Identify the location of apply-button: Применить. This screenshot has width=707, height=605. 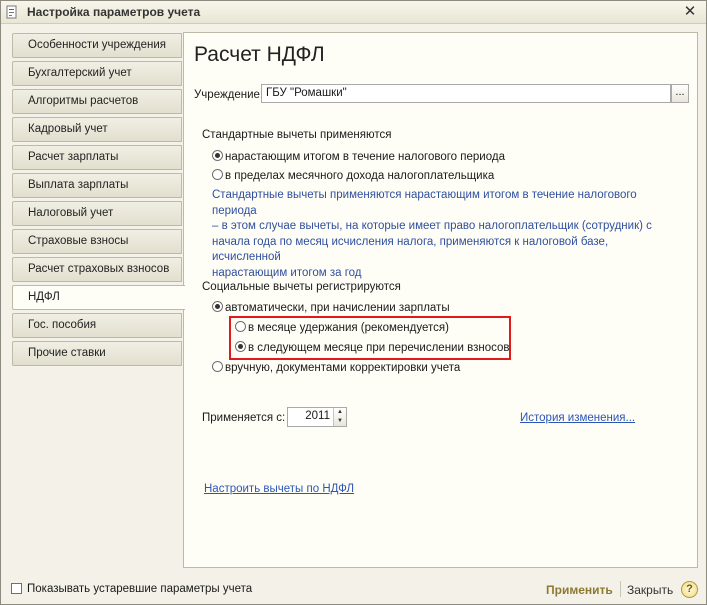
(579, 590).